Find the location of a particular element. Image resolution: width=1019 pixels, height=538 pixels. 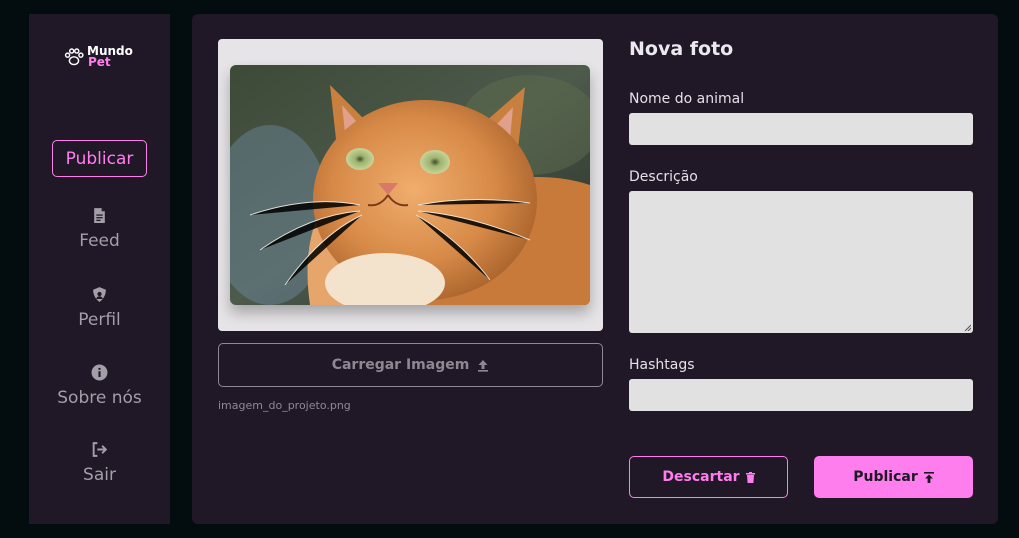

upload-image-label: Carregar Imagem is located at coordinates (400, 365).